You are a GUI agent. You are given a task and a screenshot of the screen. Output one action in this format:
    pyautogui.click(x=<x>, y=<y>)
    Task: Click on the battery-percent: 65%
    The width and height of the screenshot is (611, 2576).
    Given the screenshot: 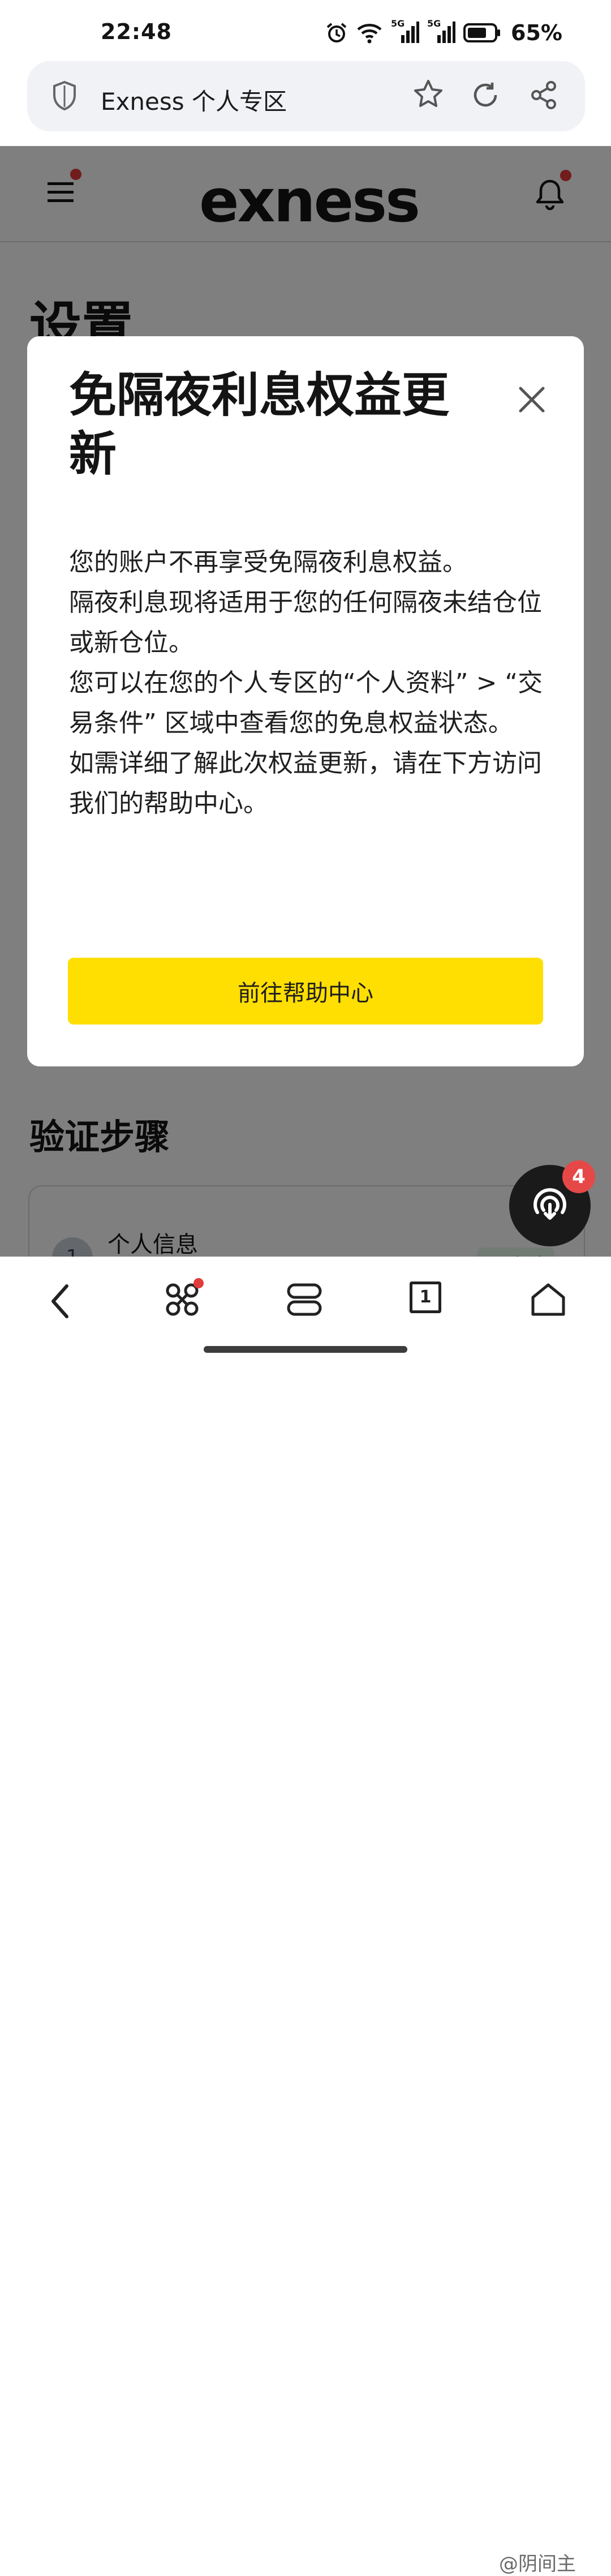 What is the action you would take?
    pyautogui.click(x=536, y=32)
    